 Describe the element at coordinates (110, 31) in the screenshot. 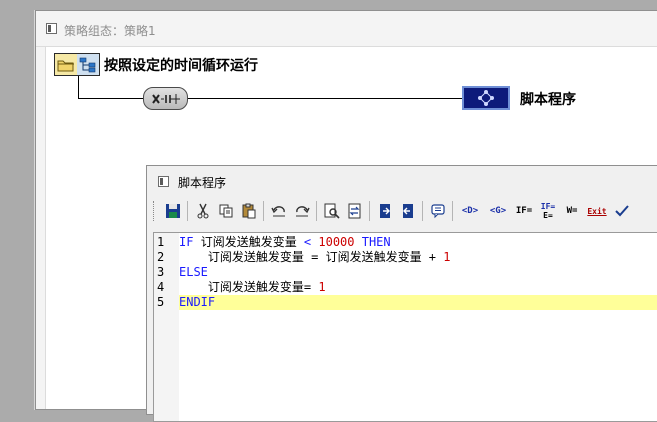

I see `strategy-window-title: 策略组态：策略1` at that location.